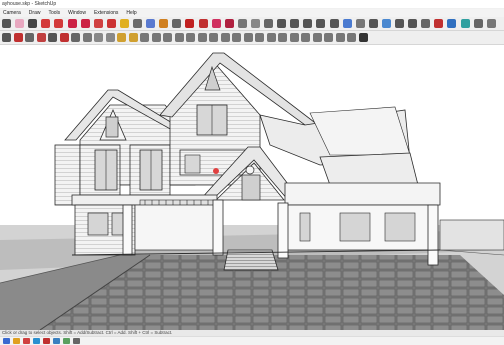 This screenshot has width=504, height=345. Describe the element at coordinates (98, 23) in the screenshot. I see `rotate-icon` at that location.